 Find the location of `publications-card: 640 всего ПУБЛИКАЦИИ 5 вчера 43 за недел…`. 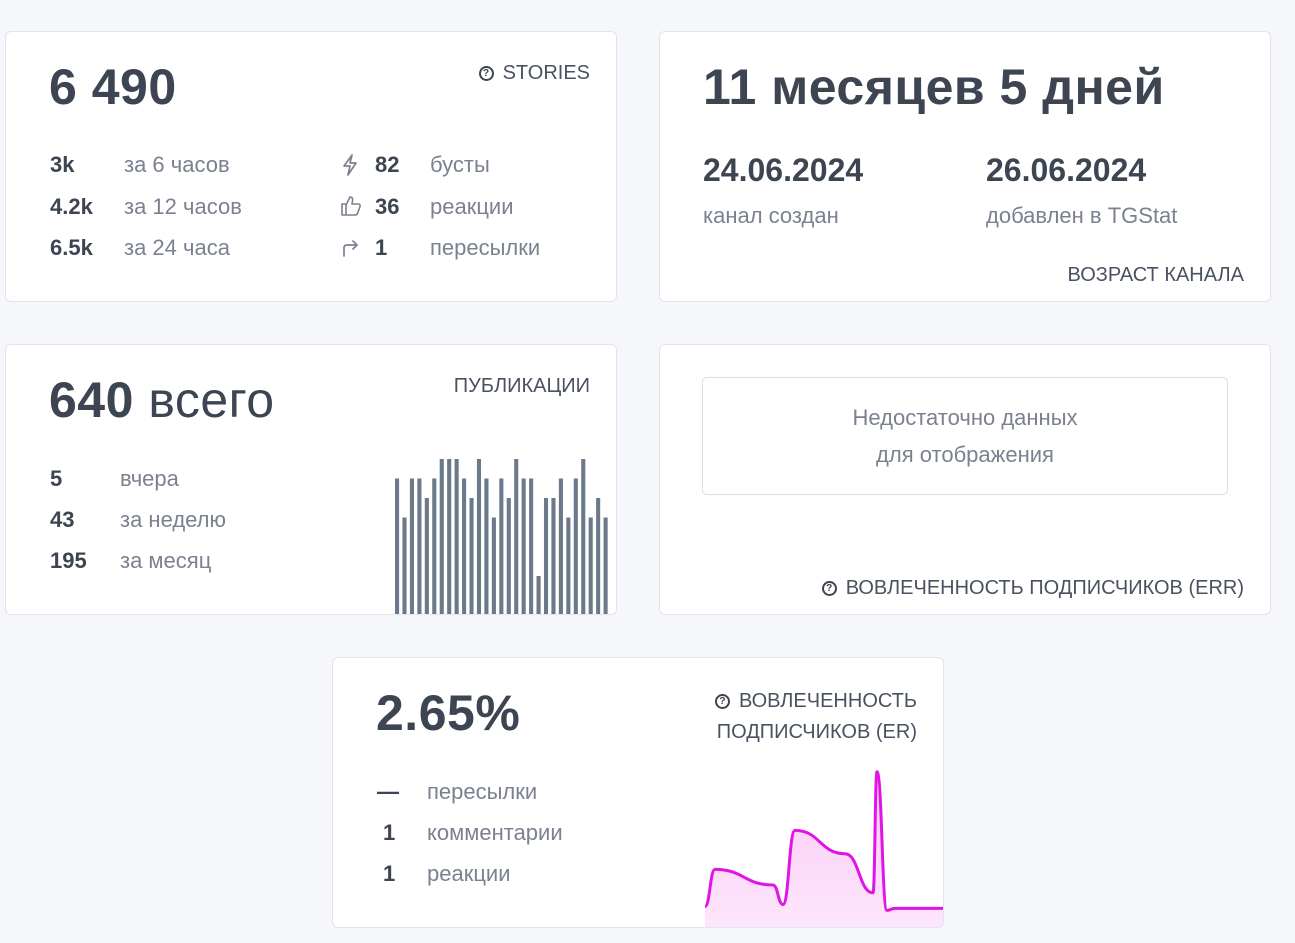

publications-card: 640 всего ПУБЛИКАЦИИ 5 вчера 43 за недел… is located at coordinates (311, 479).